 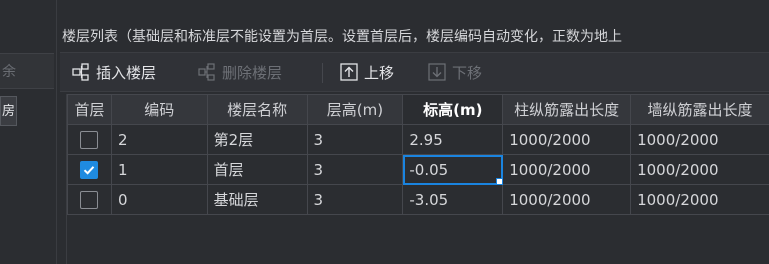 I want to click on elevation-cell: 2.95, so click(x=453, y=139).